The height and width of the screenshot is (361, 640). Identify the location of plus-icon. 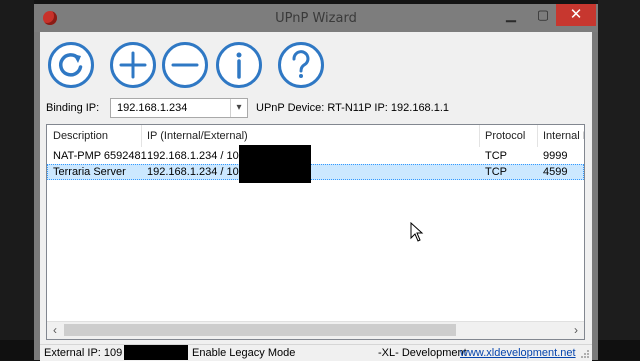
(133, 65).